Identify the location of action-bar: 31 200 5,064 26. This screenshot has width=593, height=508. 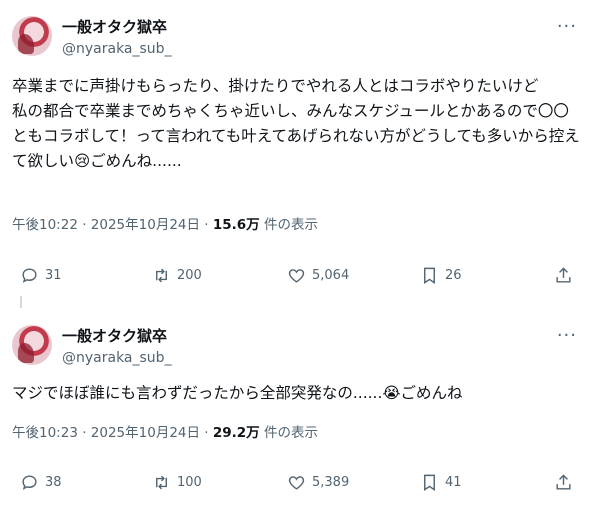
(296, 275).